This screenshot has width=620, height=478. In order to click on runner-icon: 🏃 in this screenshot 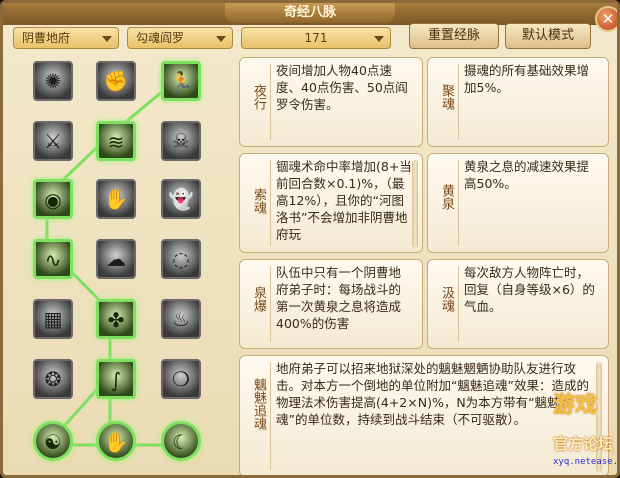, I will do `click(181, 82)`.